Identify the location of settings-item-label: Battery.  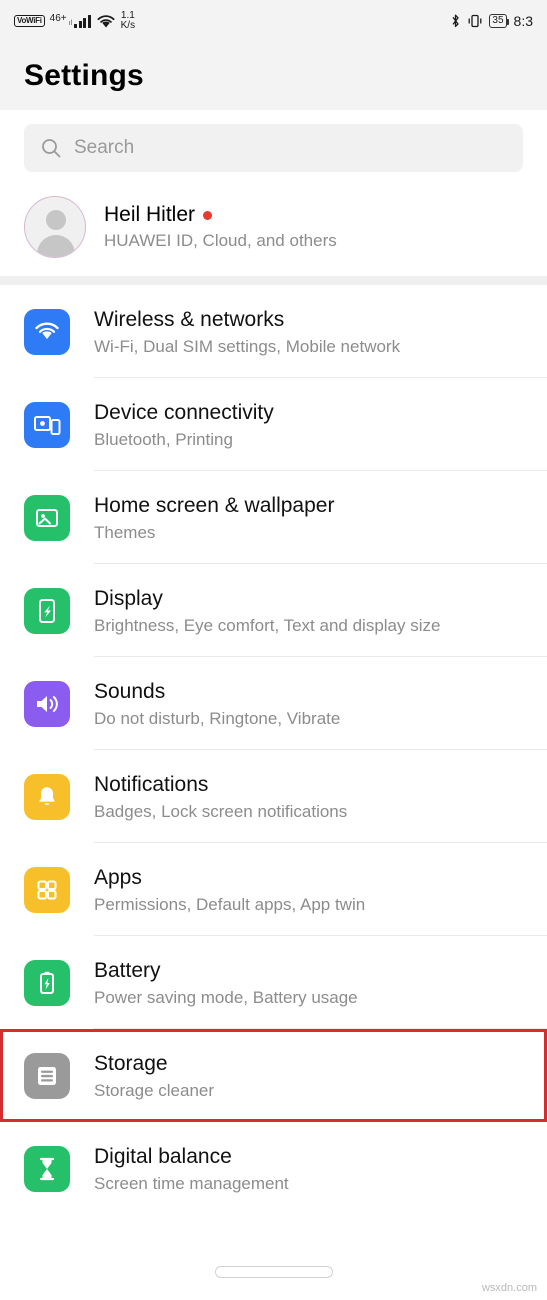
(127, 970).